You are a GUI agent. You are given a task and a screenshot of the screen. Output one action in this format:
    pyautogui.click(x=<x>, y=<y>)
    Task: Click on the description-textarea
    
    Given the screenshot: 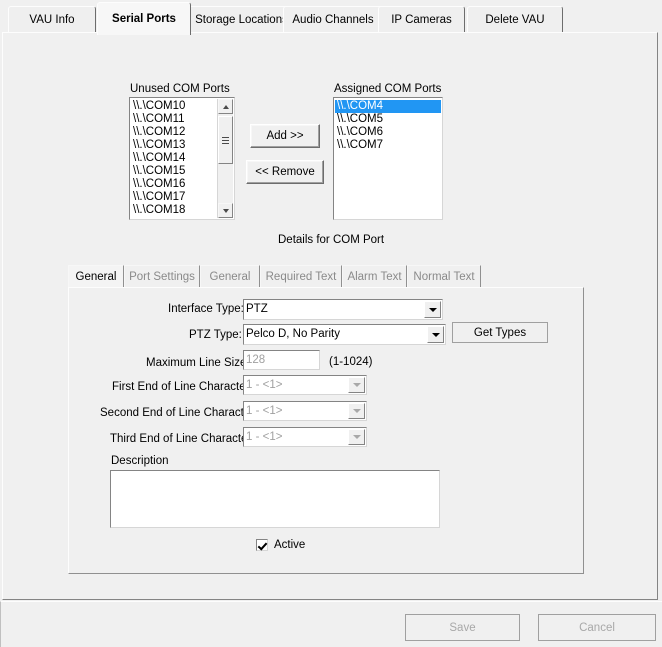 What is the action you would take?
    pyautogui.click(x=275, y=499)
    